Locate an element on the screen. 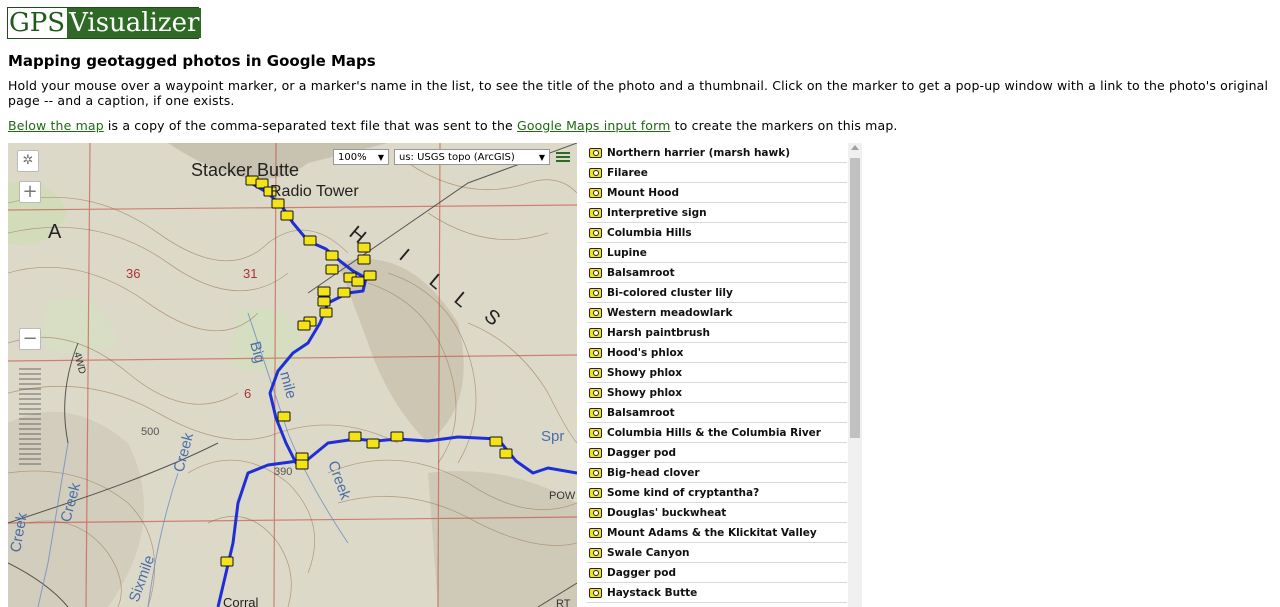 This screenshot has width=1280, height=607. waypoint-name: Columbia Hills & the Columbia River is located at coordinates (714, 432).